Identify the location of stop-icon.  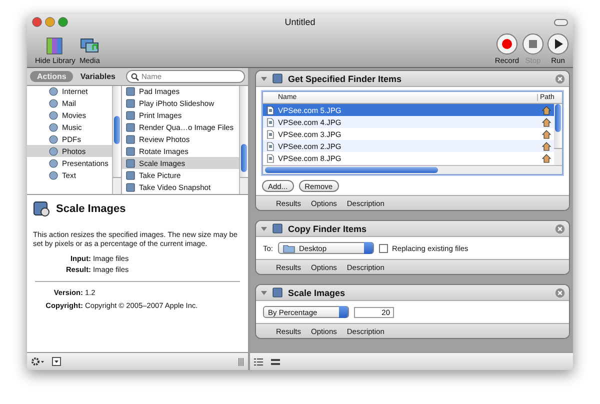
(533, 44).